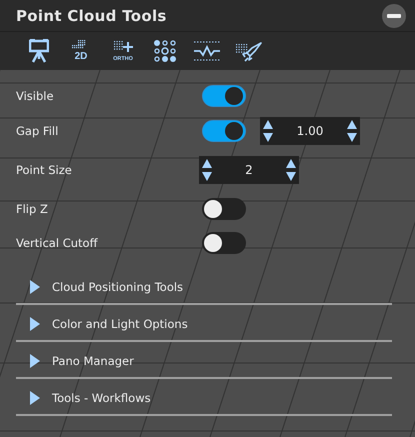 The height and width of the screenshot is (437, 415). Describe the element at coordinates (91, 15) in the screenshot. I see `window-title: Point Cloud Tools` at that location.